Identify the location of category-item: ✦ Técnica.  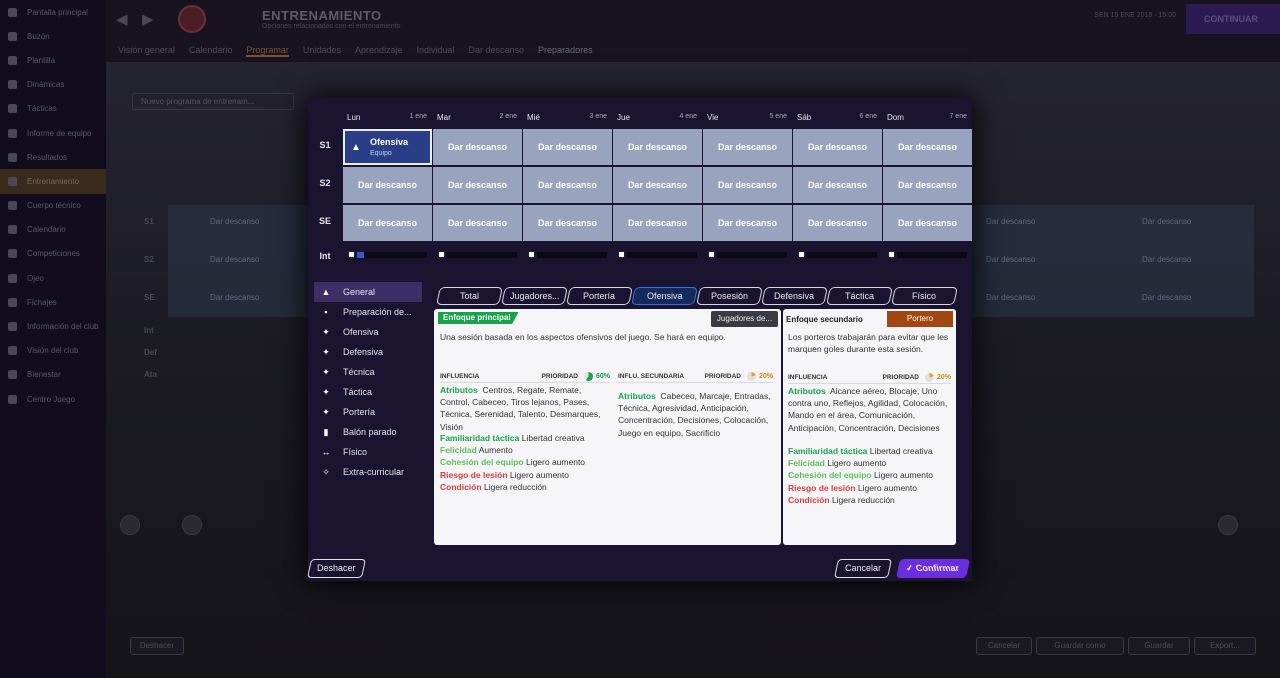
(368, 372).